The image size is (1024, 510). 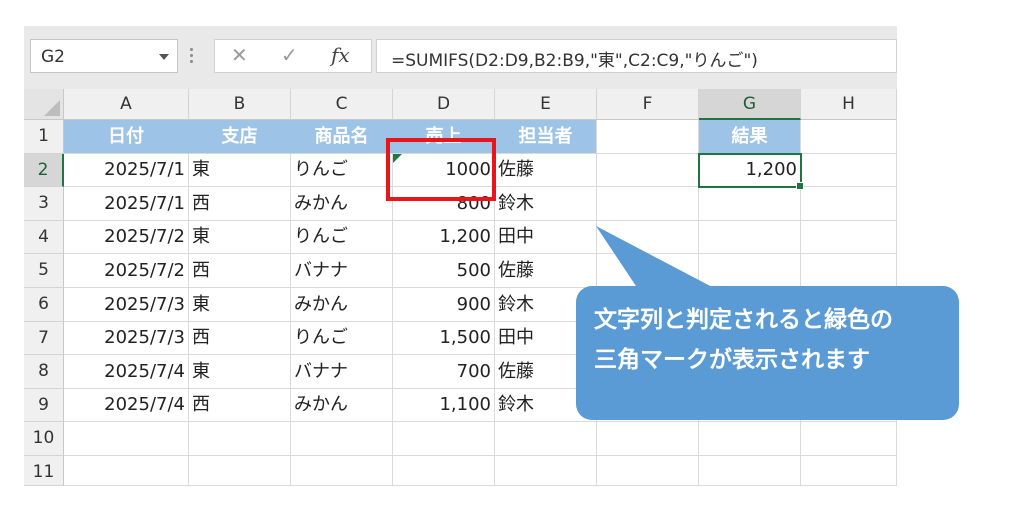 I want to click on annotation-callout: 文字列と判定されると緑色の 三角マークが表示されます, so click(x=767, y=353).